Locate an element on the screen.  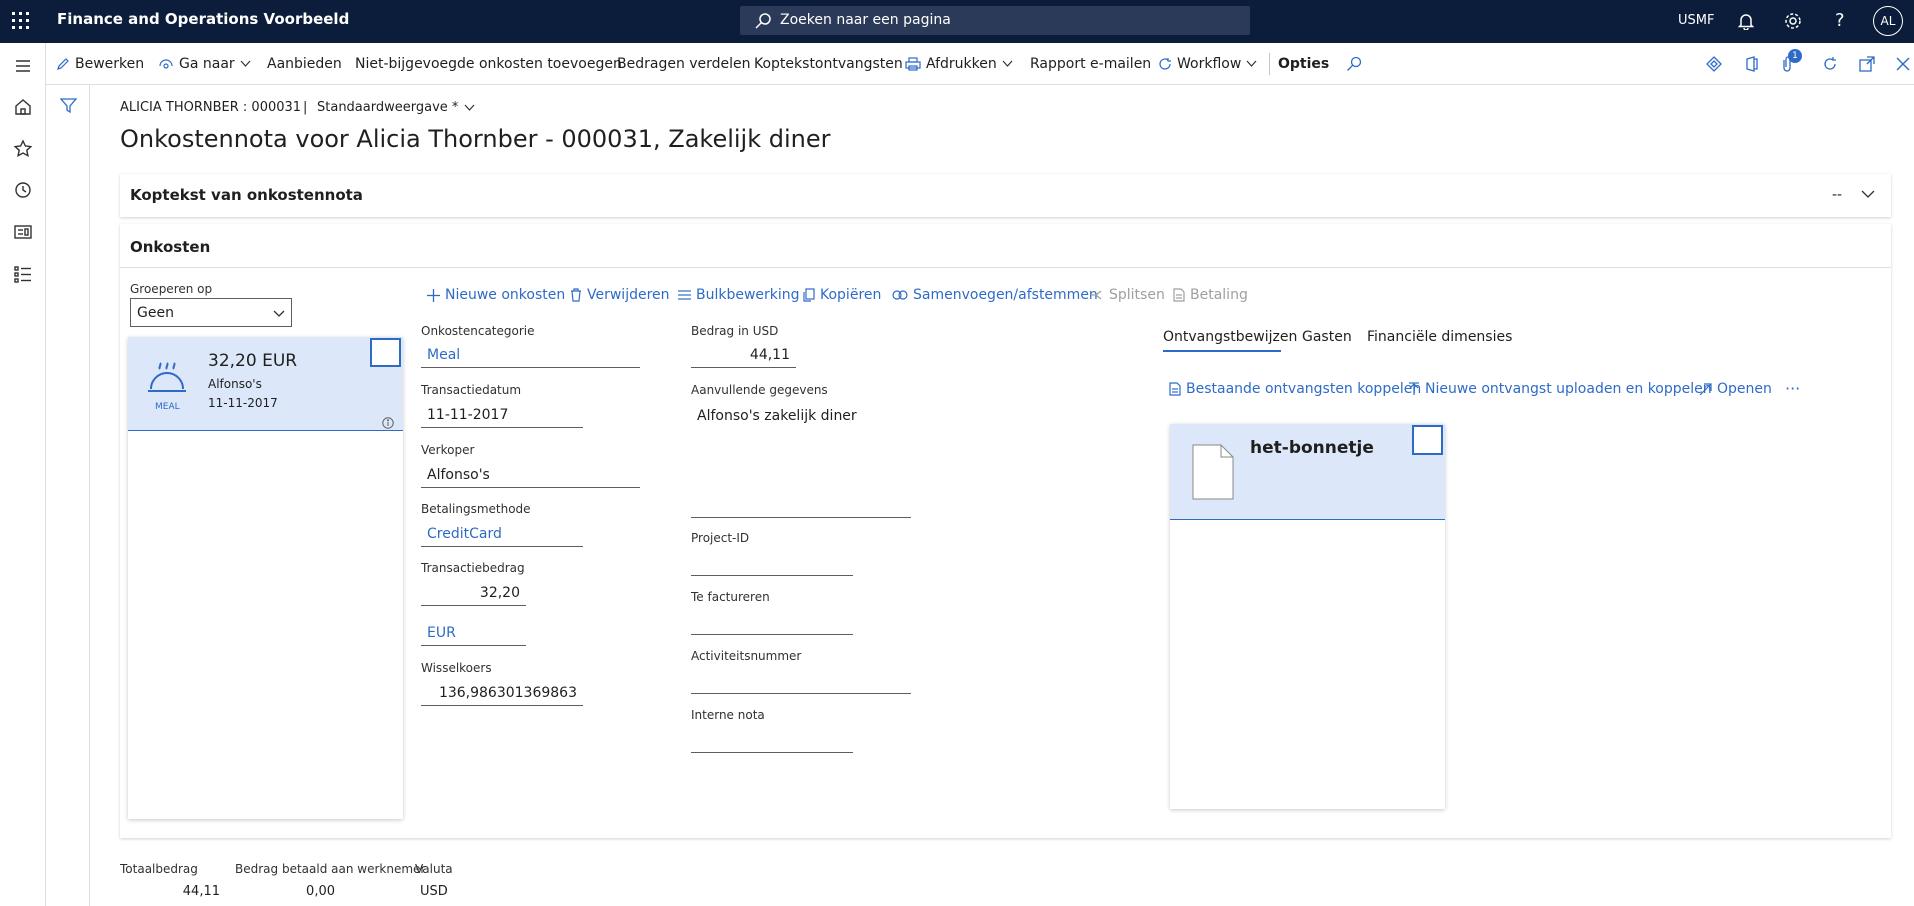
help-icon: ? is located at coordinates (1840, 20).